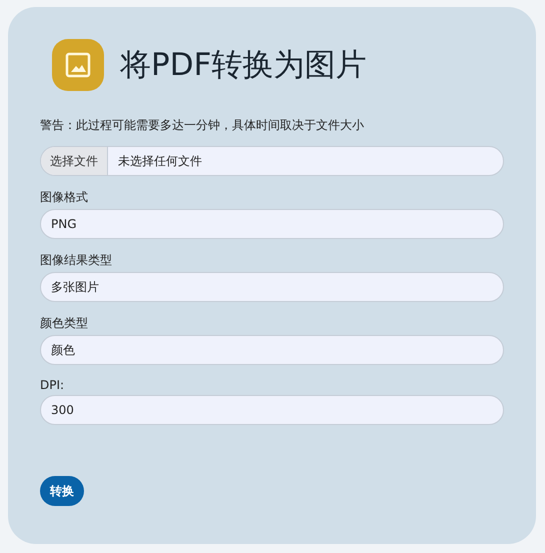 This screenshot has width=545, height=553. I want to click on field-label: 颜色类型, so click(64, 323).